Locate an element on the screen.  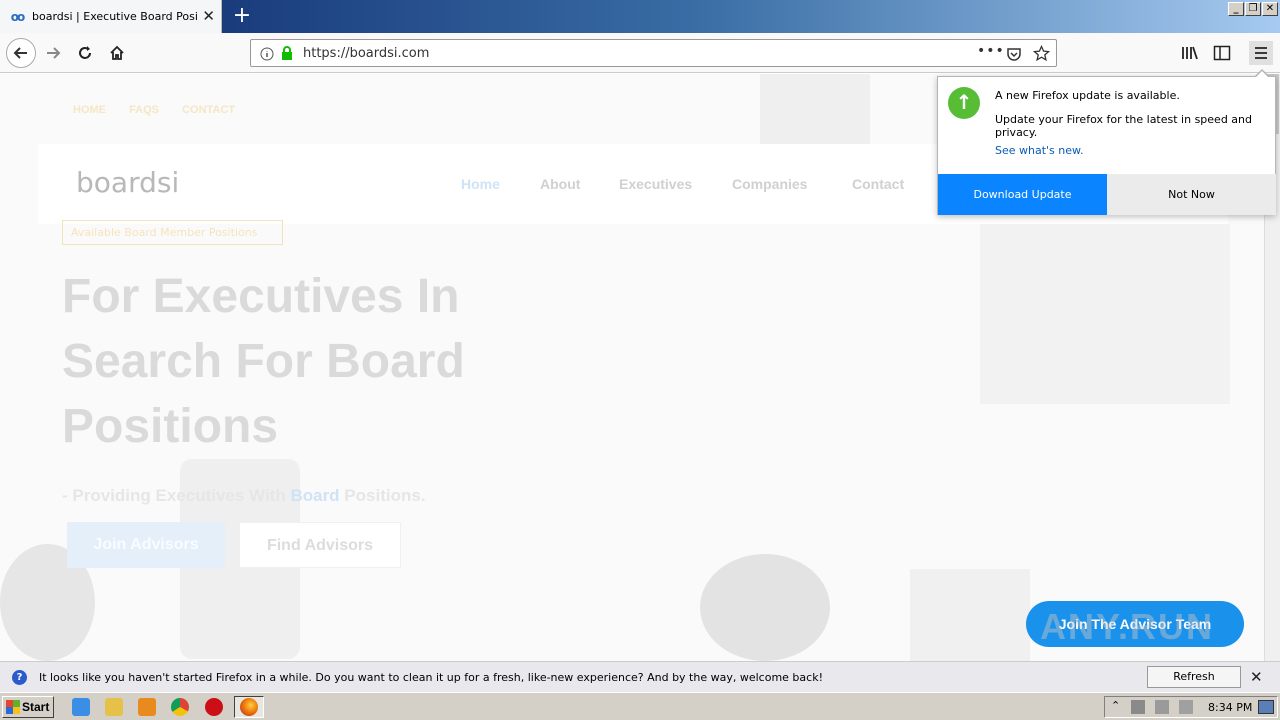
boardsi-logo: boardsi is located at coordinates (127, 182).